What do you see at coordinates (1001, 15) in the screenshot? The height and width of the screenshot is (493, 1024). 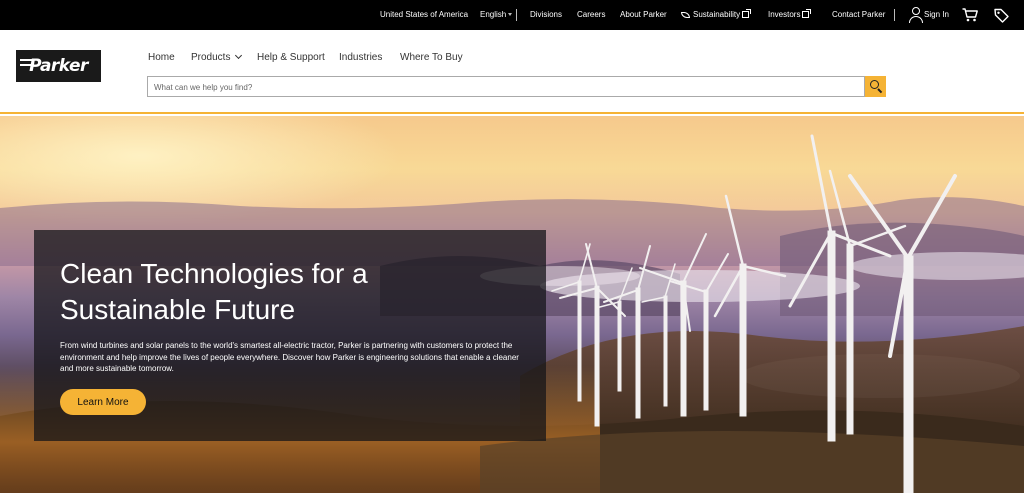 I see `tag-icon` at bounding box center [1001, 15].